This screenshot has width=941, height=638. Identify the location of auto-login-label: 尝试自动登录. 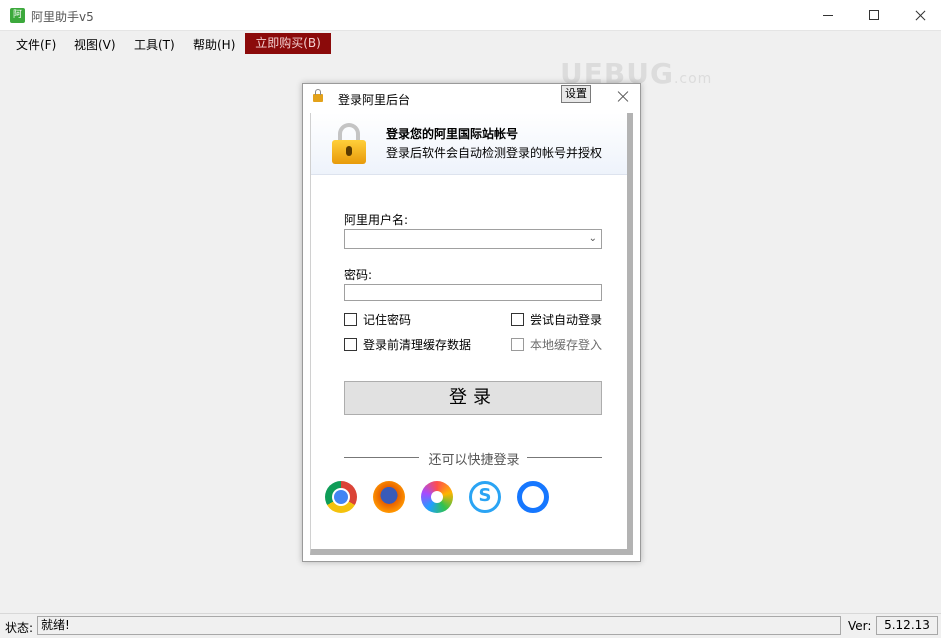
(566, 320).